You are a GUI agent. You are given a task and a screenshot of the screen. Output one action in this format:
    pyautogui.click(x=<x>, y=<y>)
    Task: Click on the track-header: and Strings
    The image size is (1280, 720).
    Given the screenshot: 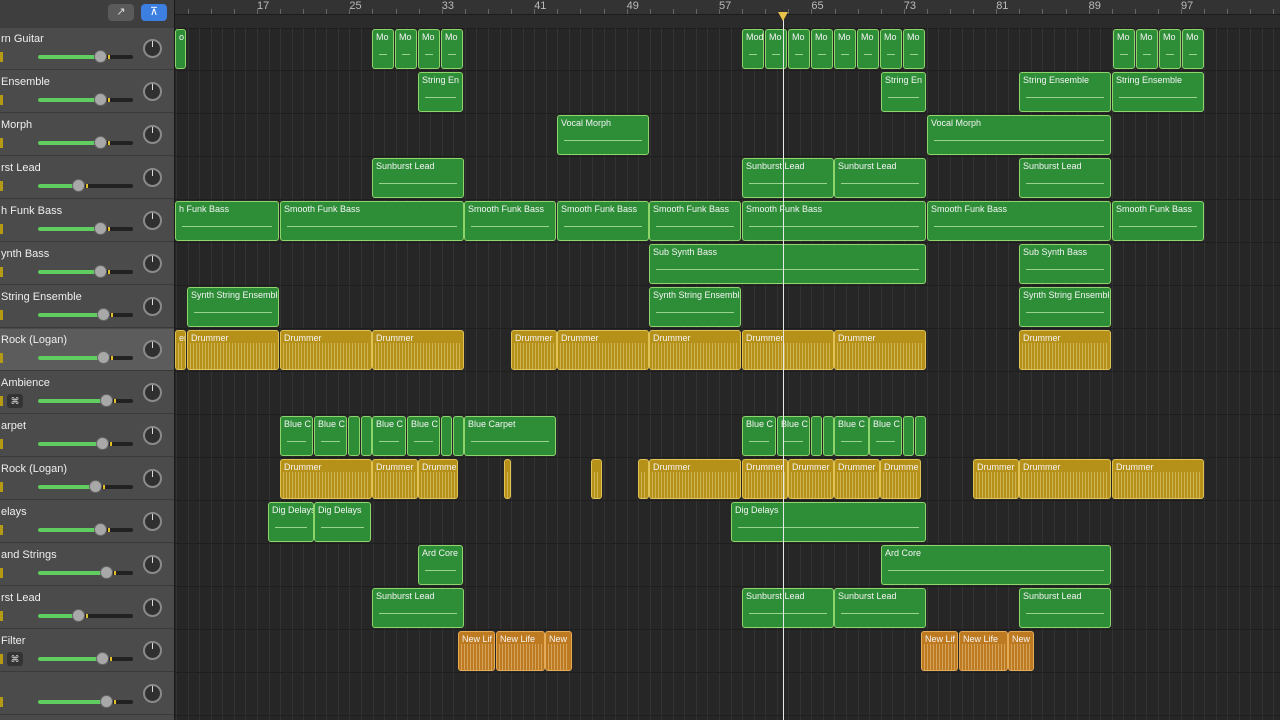 What is the action you would take?
    pyautogui.click(x=87, y=565)
    